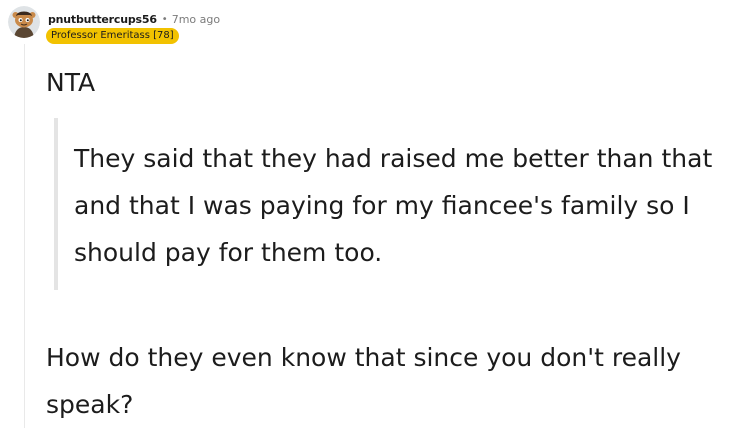 This screenshot has height=428, width=734. I want to click on comment-verdict: NTA, so click(71, 82).